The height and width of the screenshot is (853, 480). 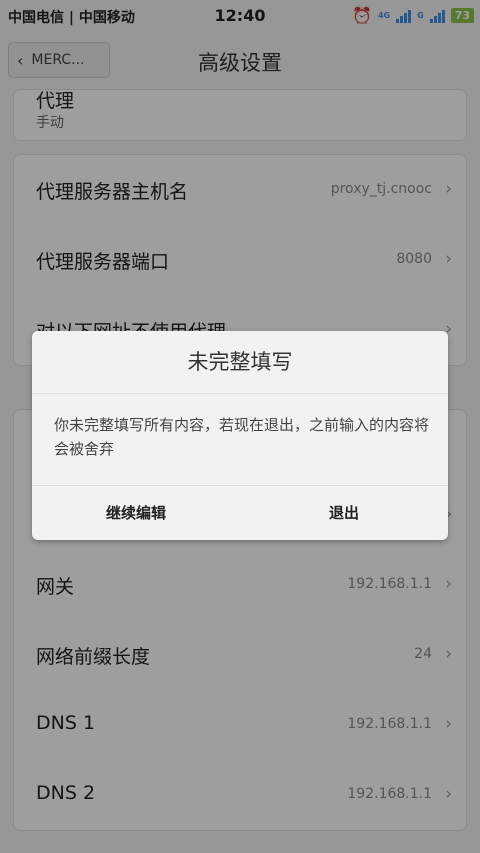 I want to click on dialog-message: 你未完整填写所有内容，若现在退出，之前输入的内容将会被舍弃, so click(x=242, y=437).